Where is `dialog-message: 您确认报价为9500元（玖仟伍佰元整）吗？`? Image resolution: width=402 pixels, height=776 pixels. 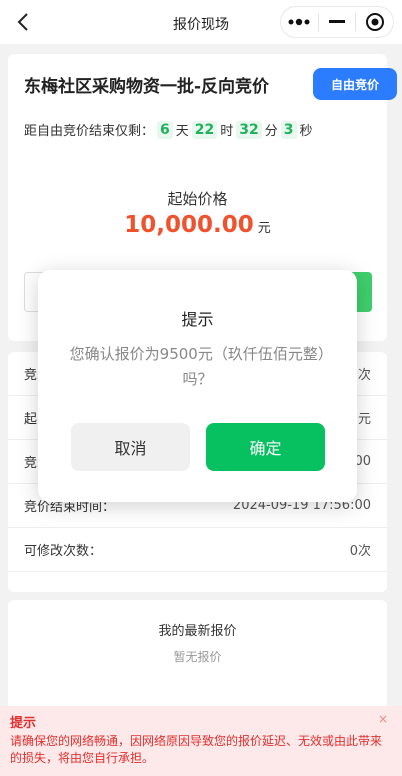 dialog-message: 您确认报价为9500元（玖仟伍佰元整）吗？ is located at coordinates (197, 366).